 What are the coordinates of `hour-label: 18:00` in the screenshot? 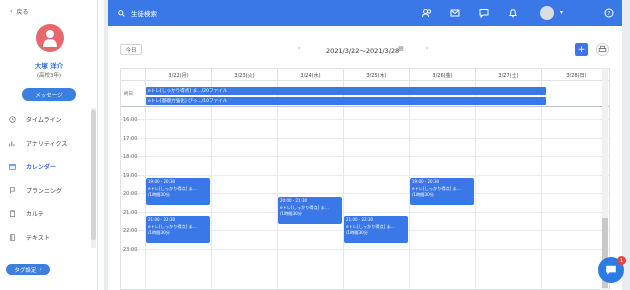 It's located at (130, 157).